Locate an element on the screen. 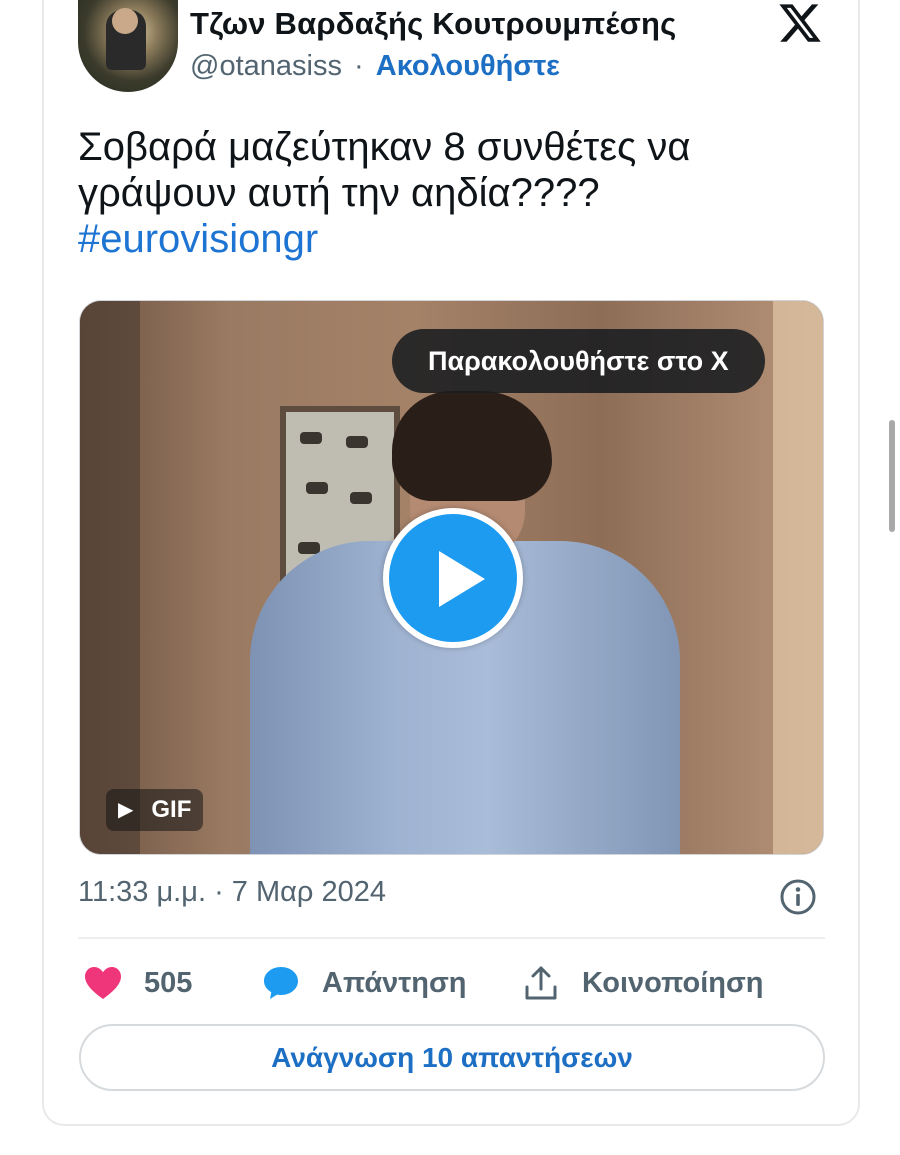 This screenshot has width=900, height=1155. action-bar: 505 Απάντηση Κοινοποίηση is located at coordinates (451, 983).